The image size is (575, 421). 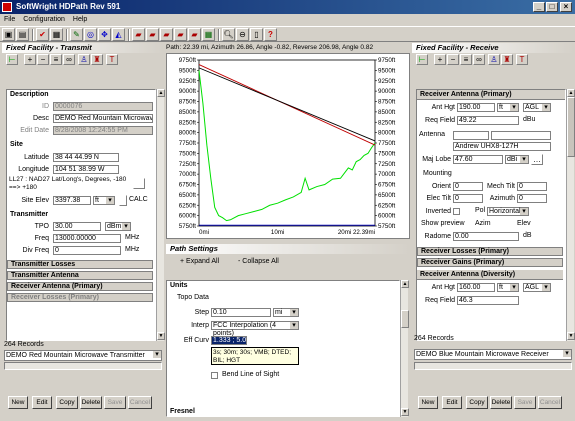 I want to click on right-scroll-down-icon: ▼, so click(x=571, y=336).